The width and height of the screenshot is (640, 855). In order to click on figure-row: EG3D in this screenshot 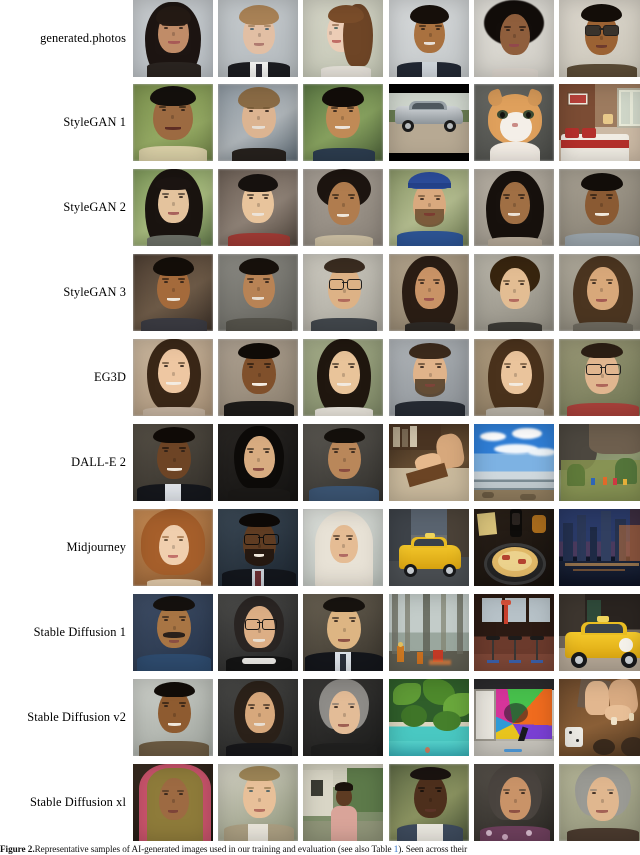, I will do `click(320, 377)`.